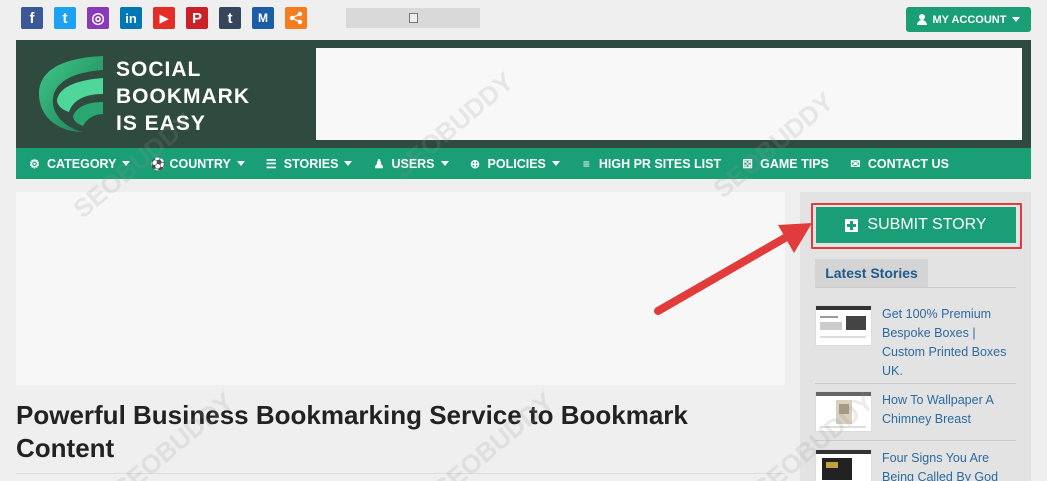 Image resolution: width=1047 pixels, height=481 pixels. I want to click on instagram-icon: ◎, so click(98, 18).